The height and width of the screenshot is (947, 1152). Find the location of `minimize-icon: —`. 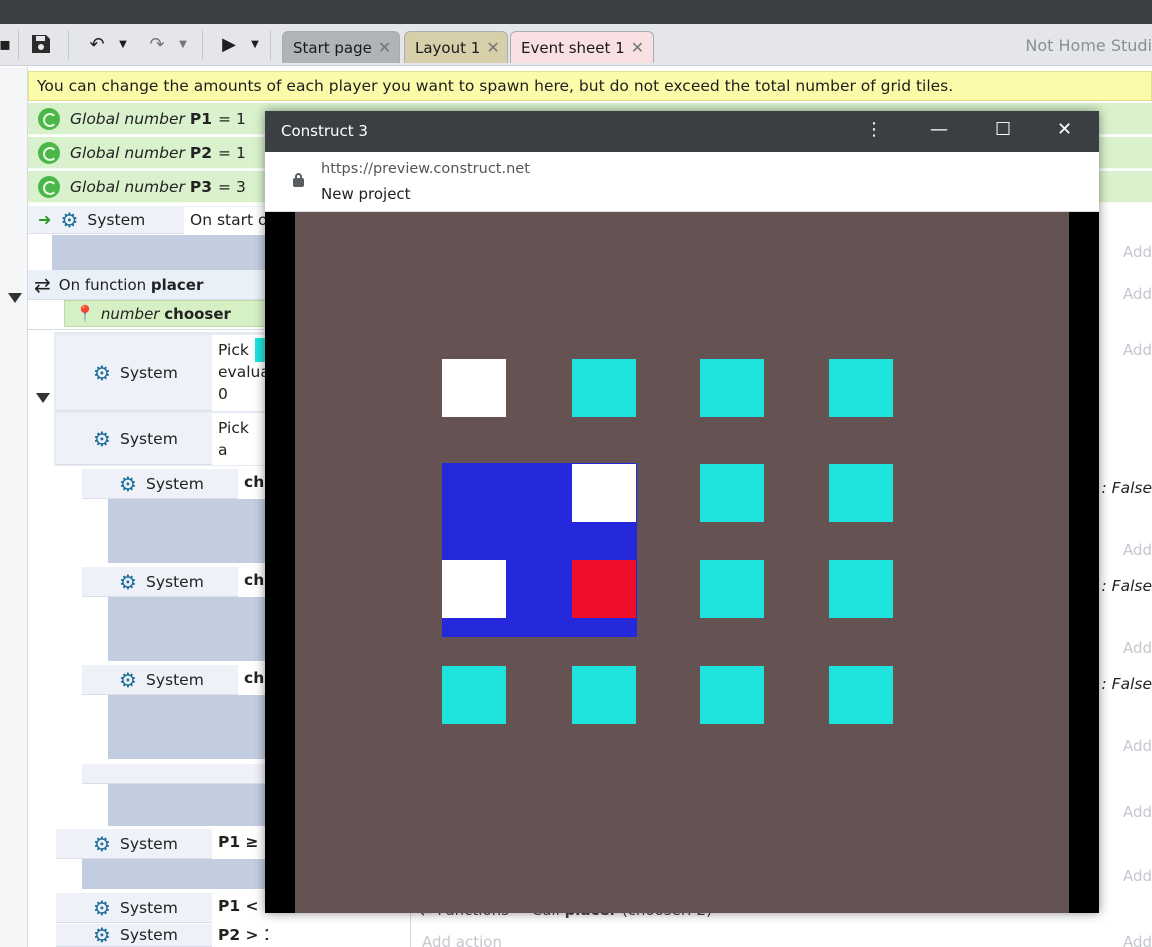

minimize-icon: — is located at coordinates (939, 129).